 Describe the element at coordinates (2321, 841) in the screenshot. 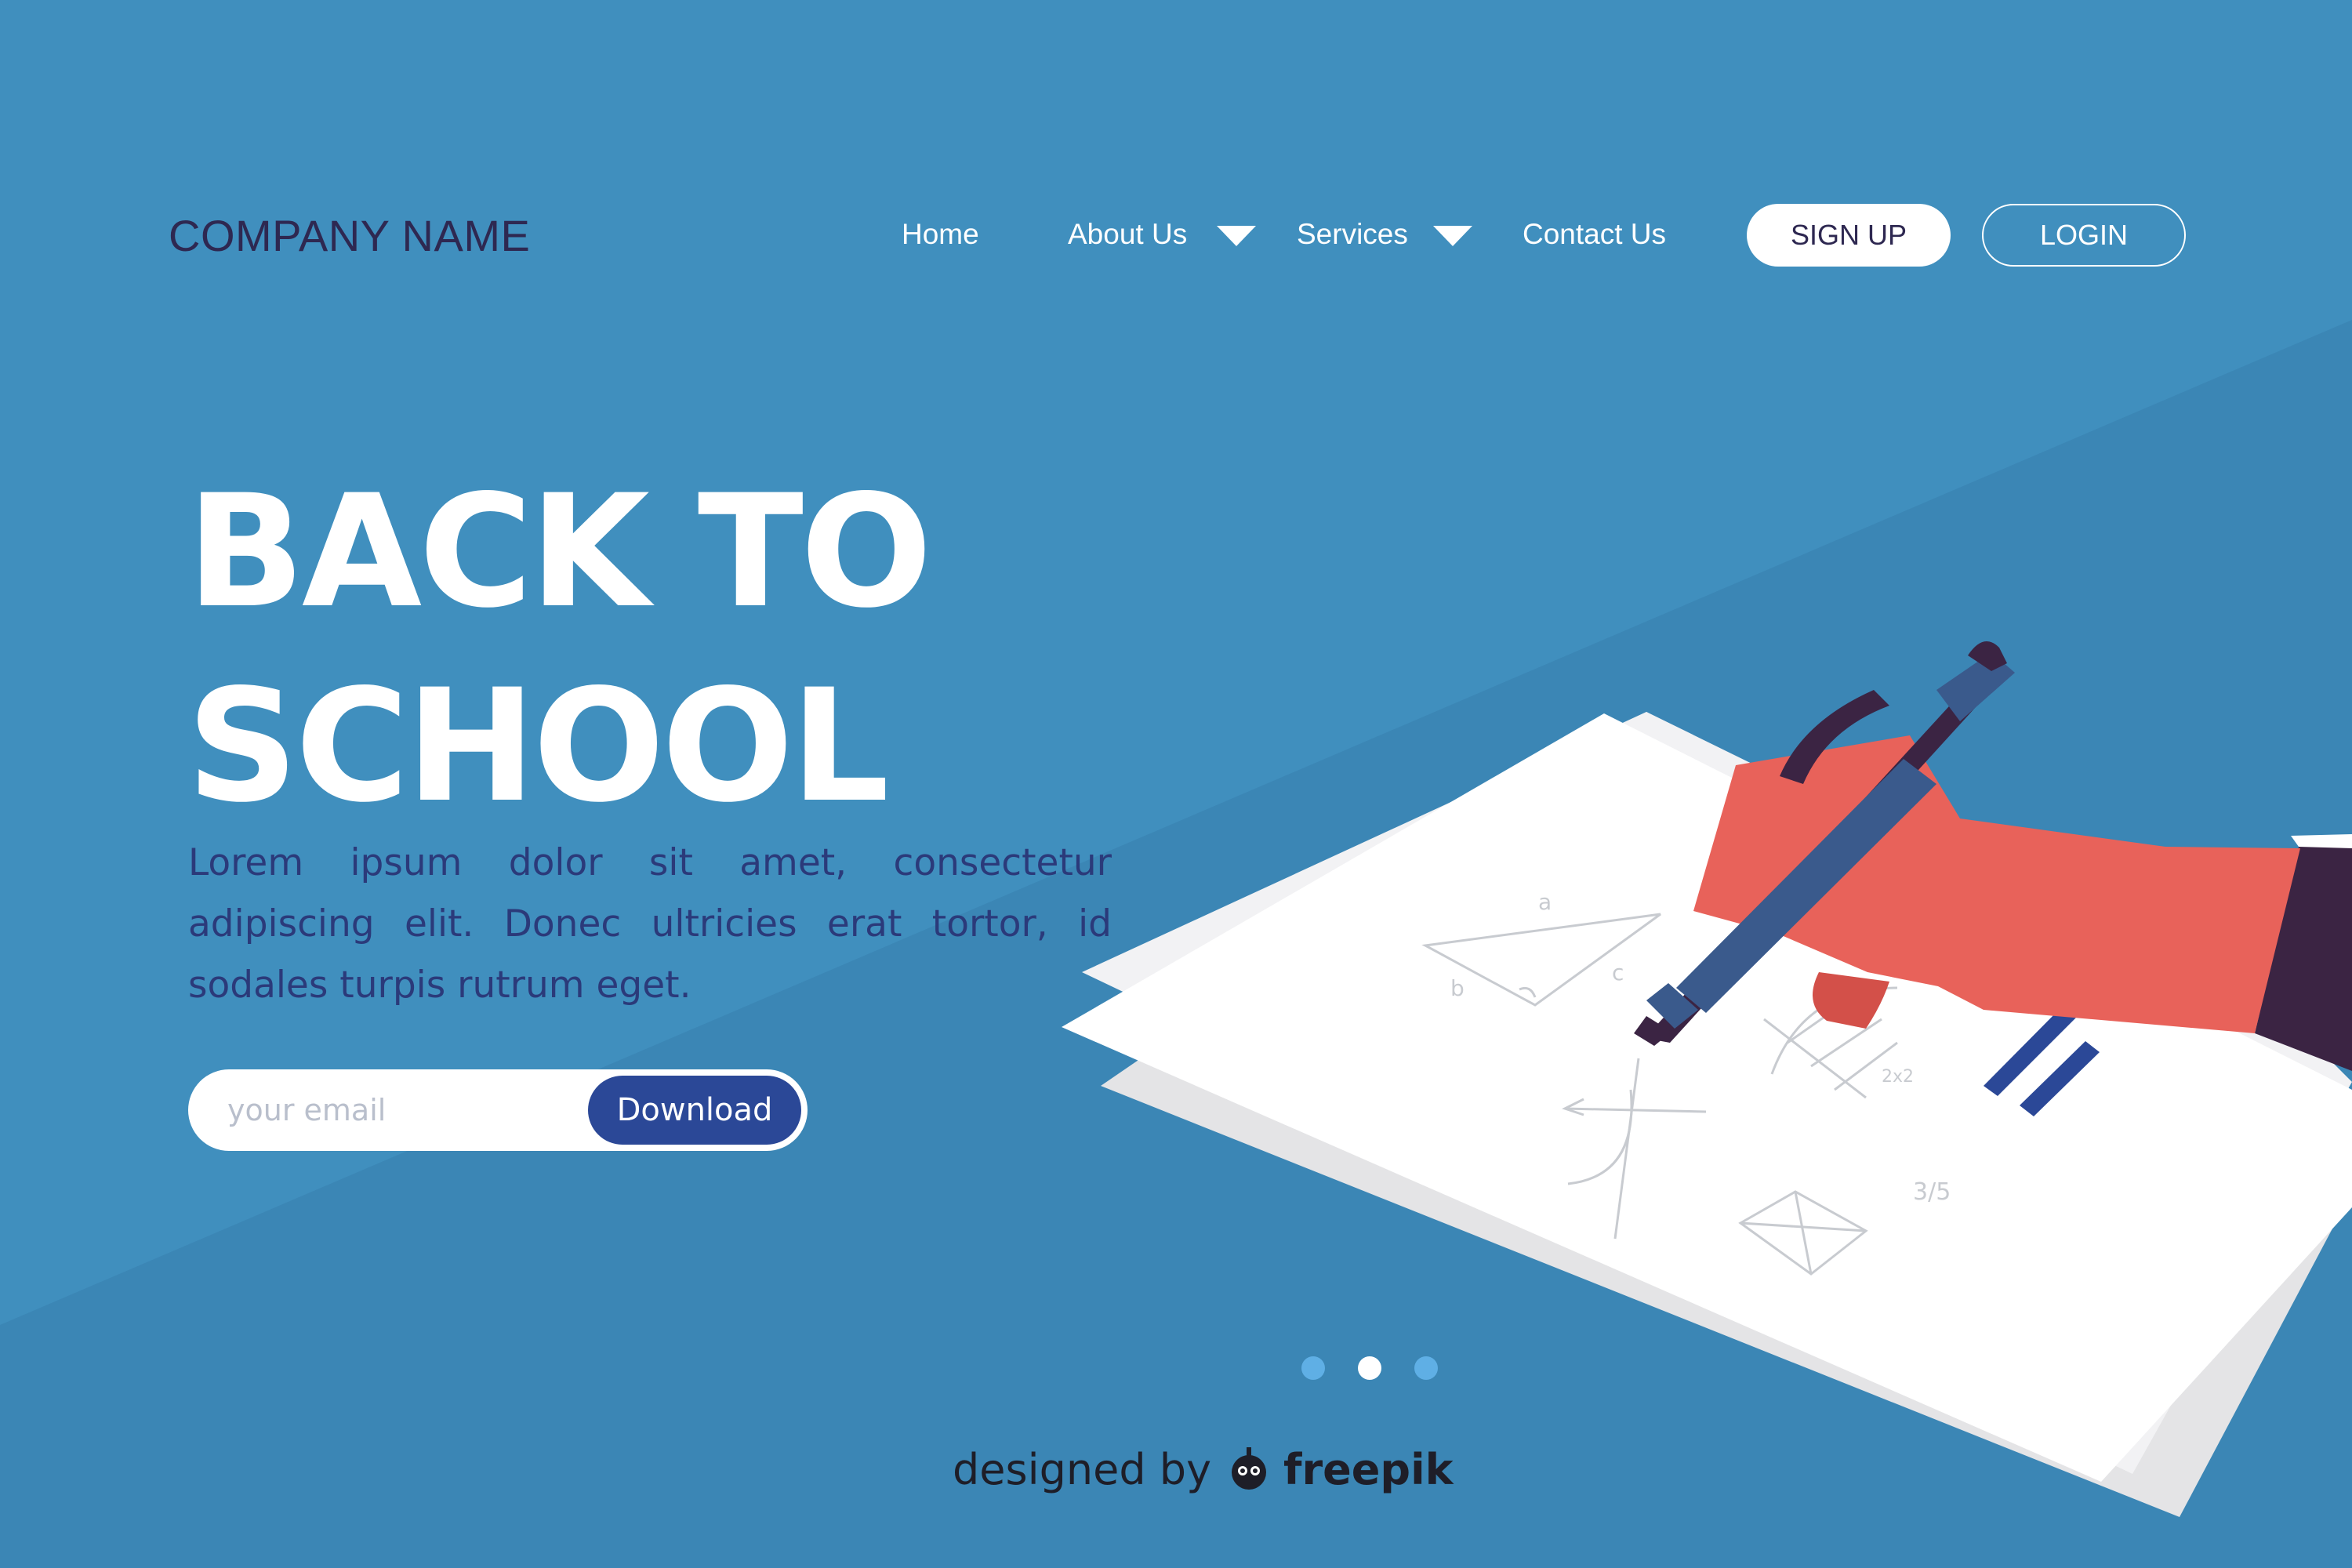

I see `sleeve-cuff` at that location.